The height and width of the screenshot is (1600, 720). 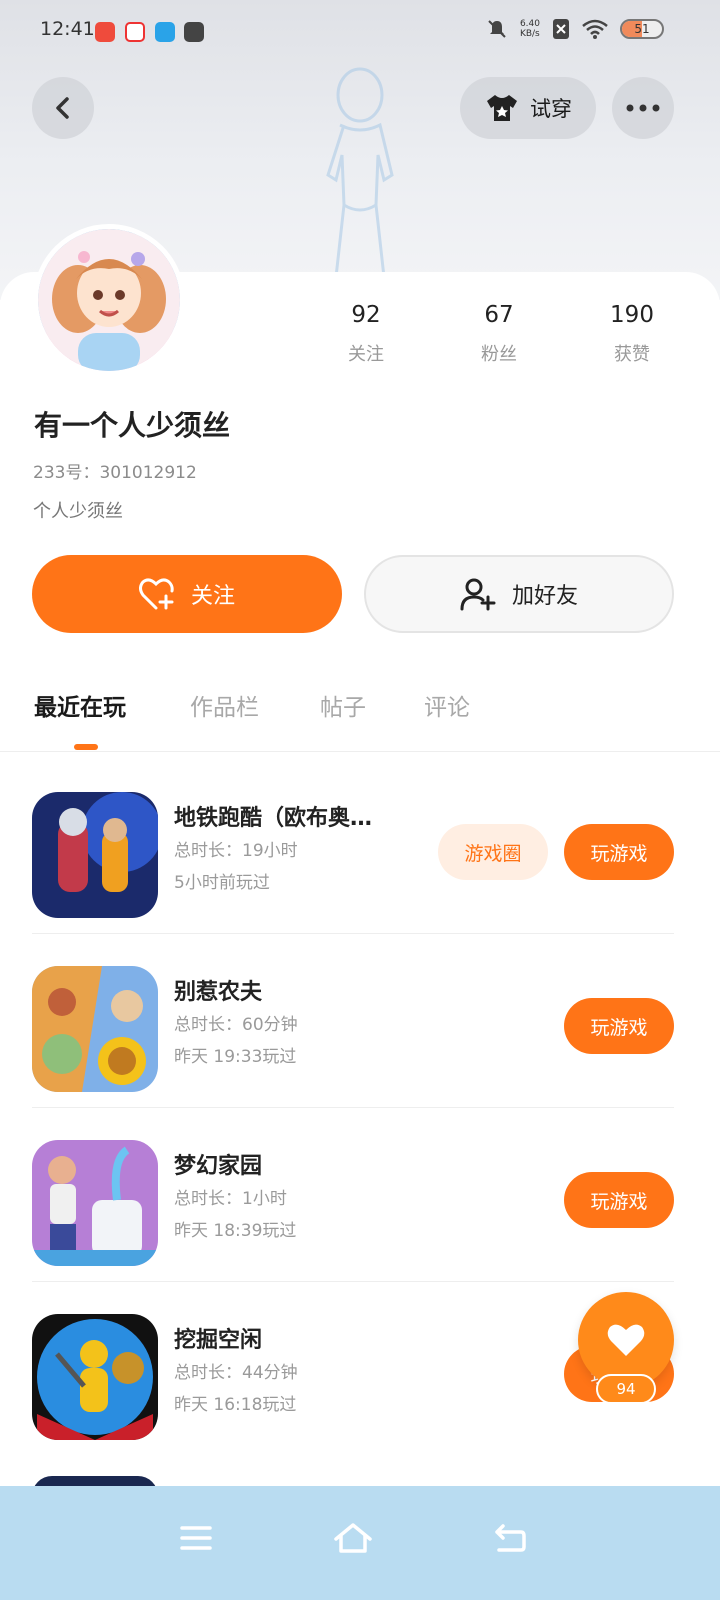 I want to click on more-dots-icon, so click(x=643, y=108).